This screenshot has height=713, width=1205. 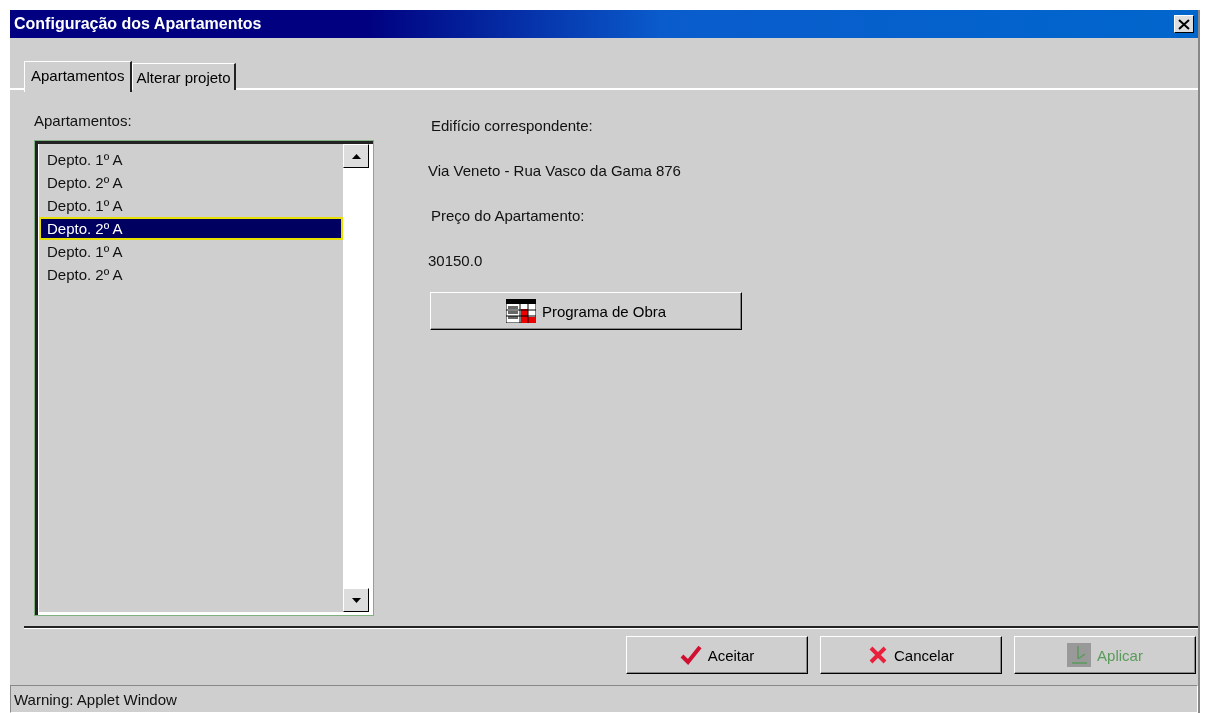 I want to click on tab: Apartamentos, so click(x=78, y=76).